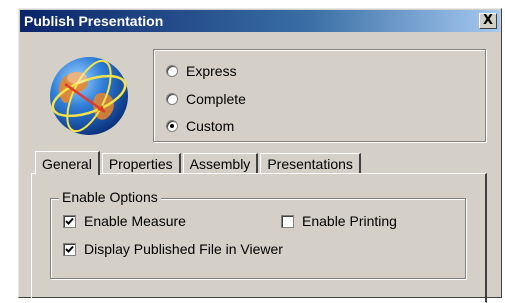 The height and width of the screenshot is (303, 505). I want to click on display-in-viewer-option: Display Published File in Viewer, so click(173, 249).